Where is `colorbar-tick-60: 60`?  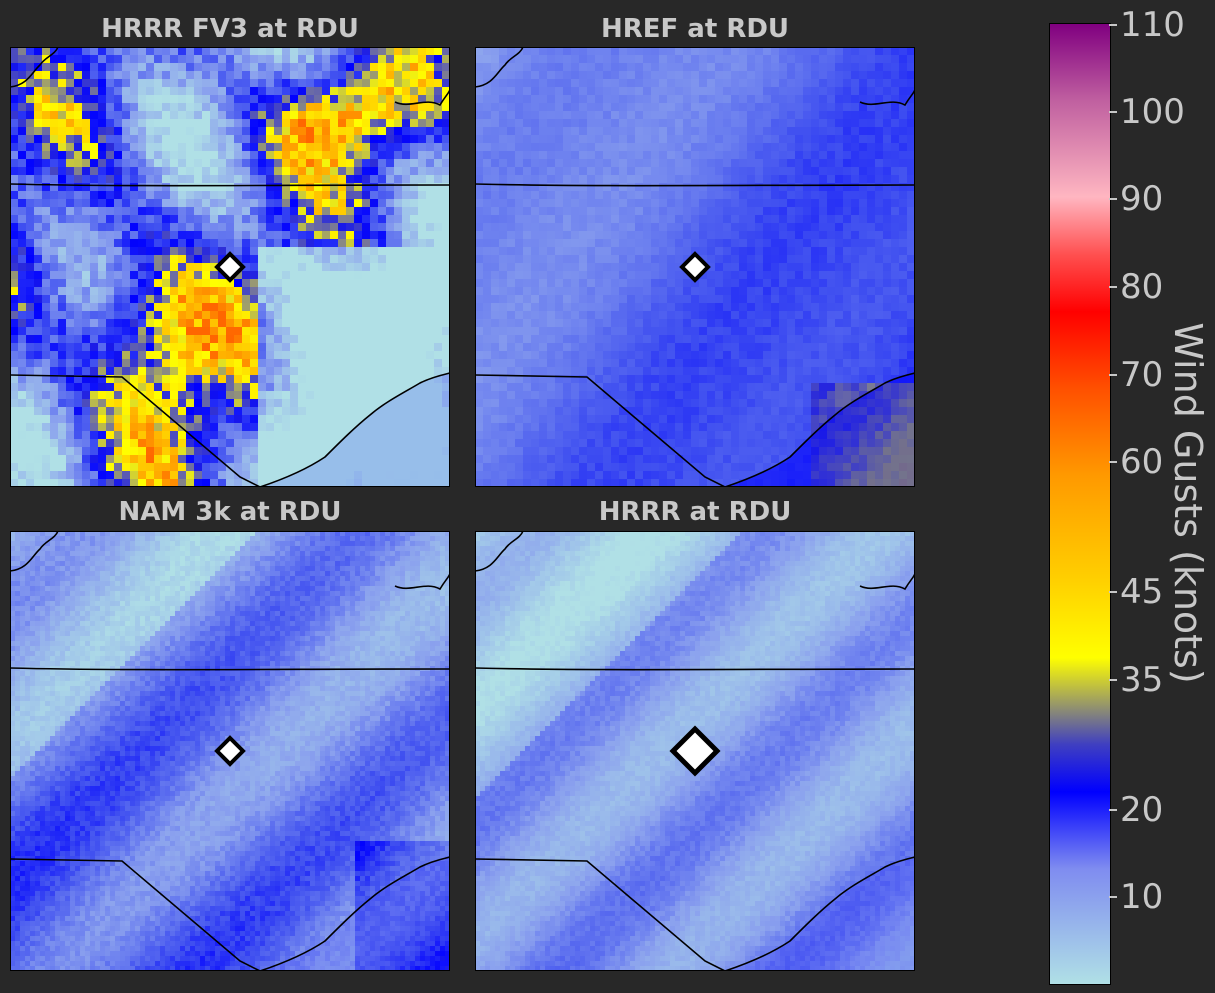
colorbar-tick-60: 60 is located at coordinates (1141, 462).